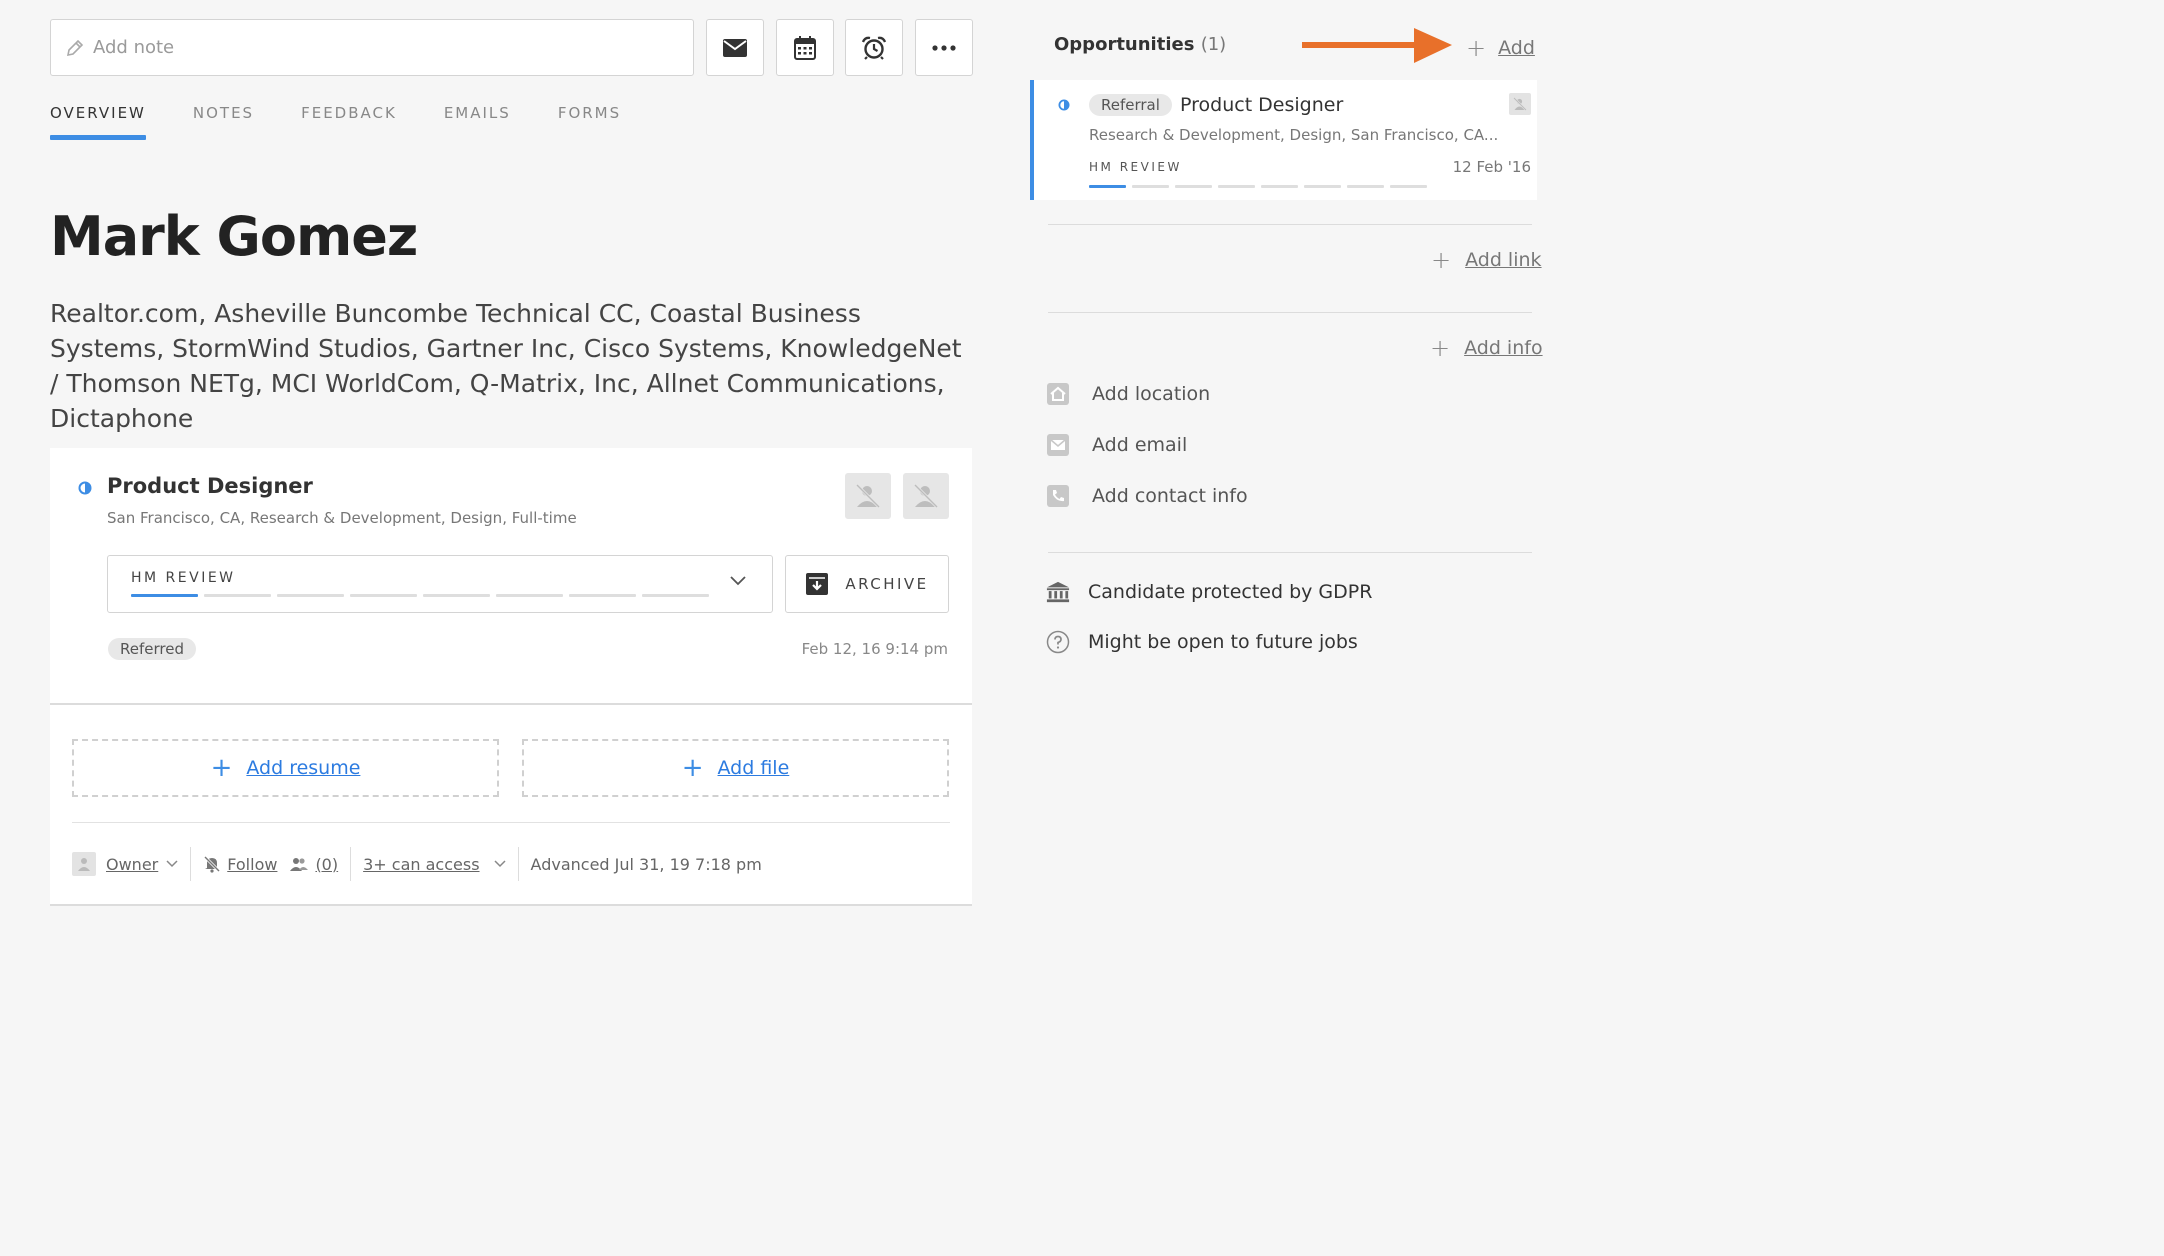 The width and height of the screenshot is (2164, 1256). I want to click on opportunity-date: Feb 12, 16 9:14 pm, so click(874, 649).